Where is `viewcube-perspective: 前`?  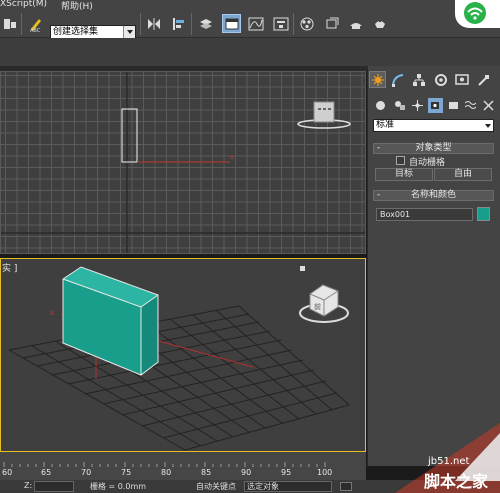
viewcube-perspective: 前 is located at coordinates (324, 303).